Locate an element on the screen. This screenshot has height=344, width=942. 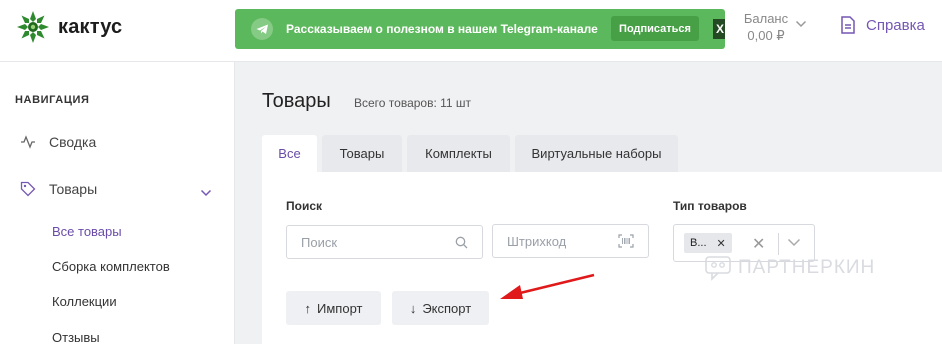
nav-title: НАВИГАЦИЯ is located at coordinates (52, 100).